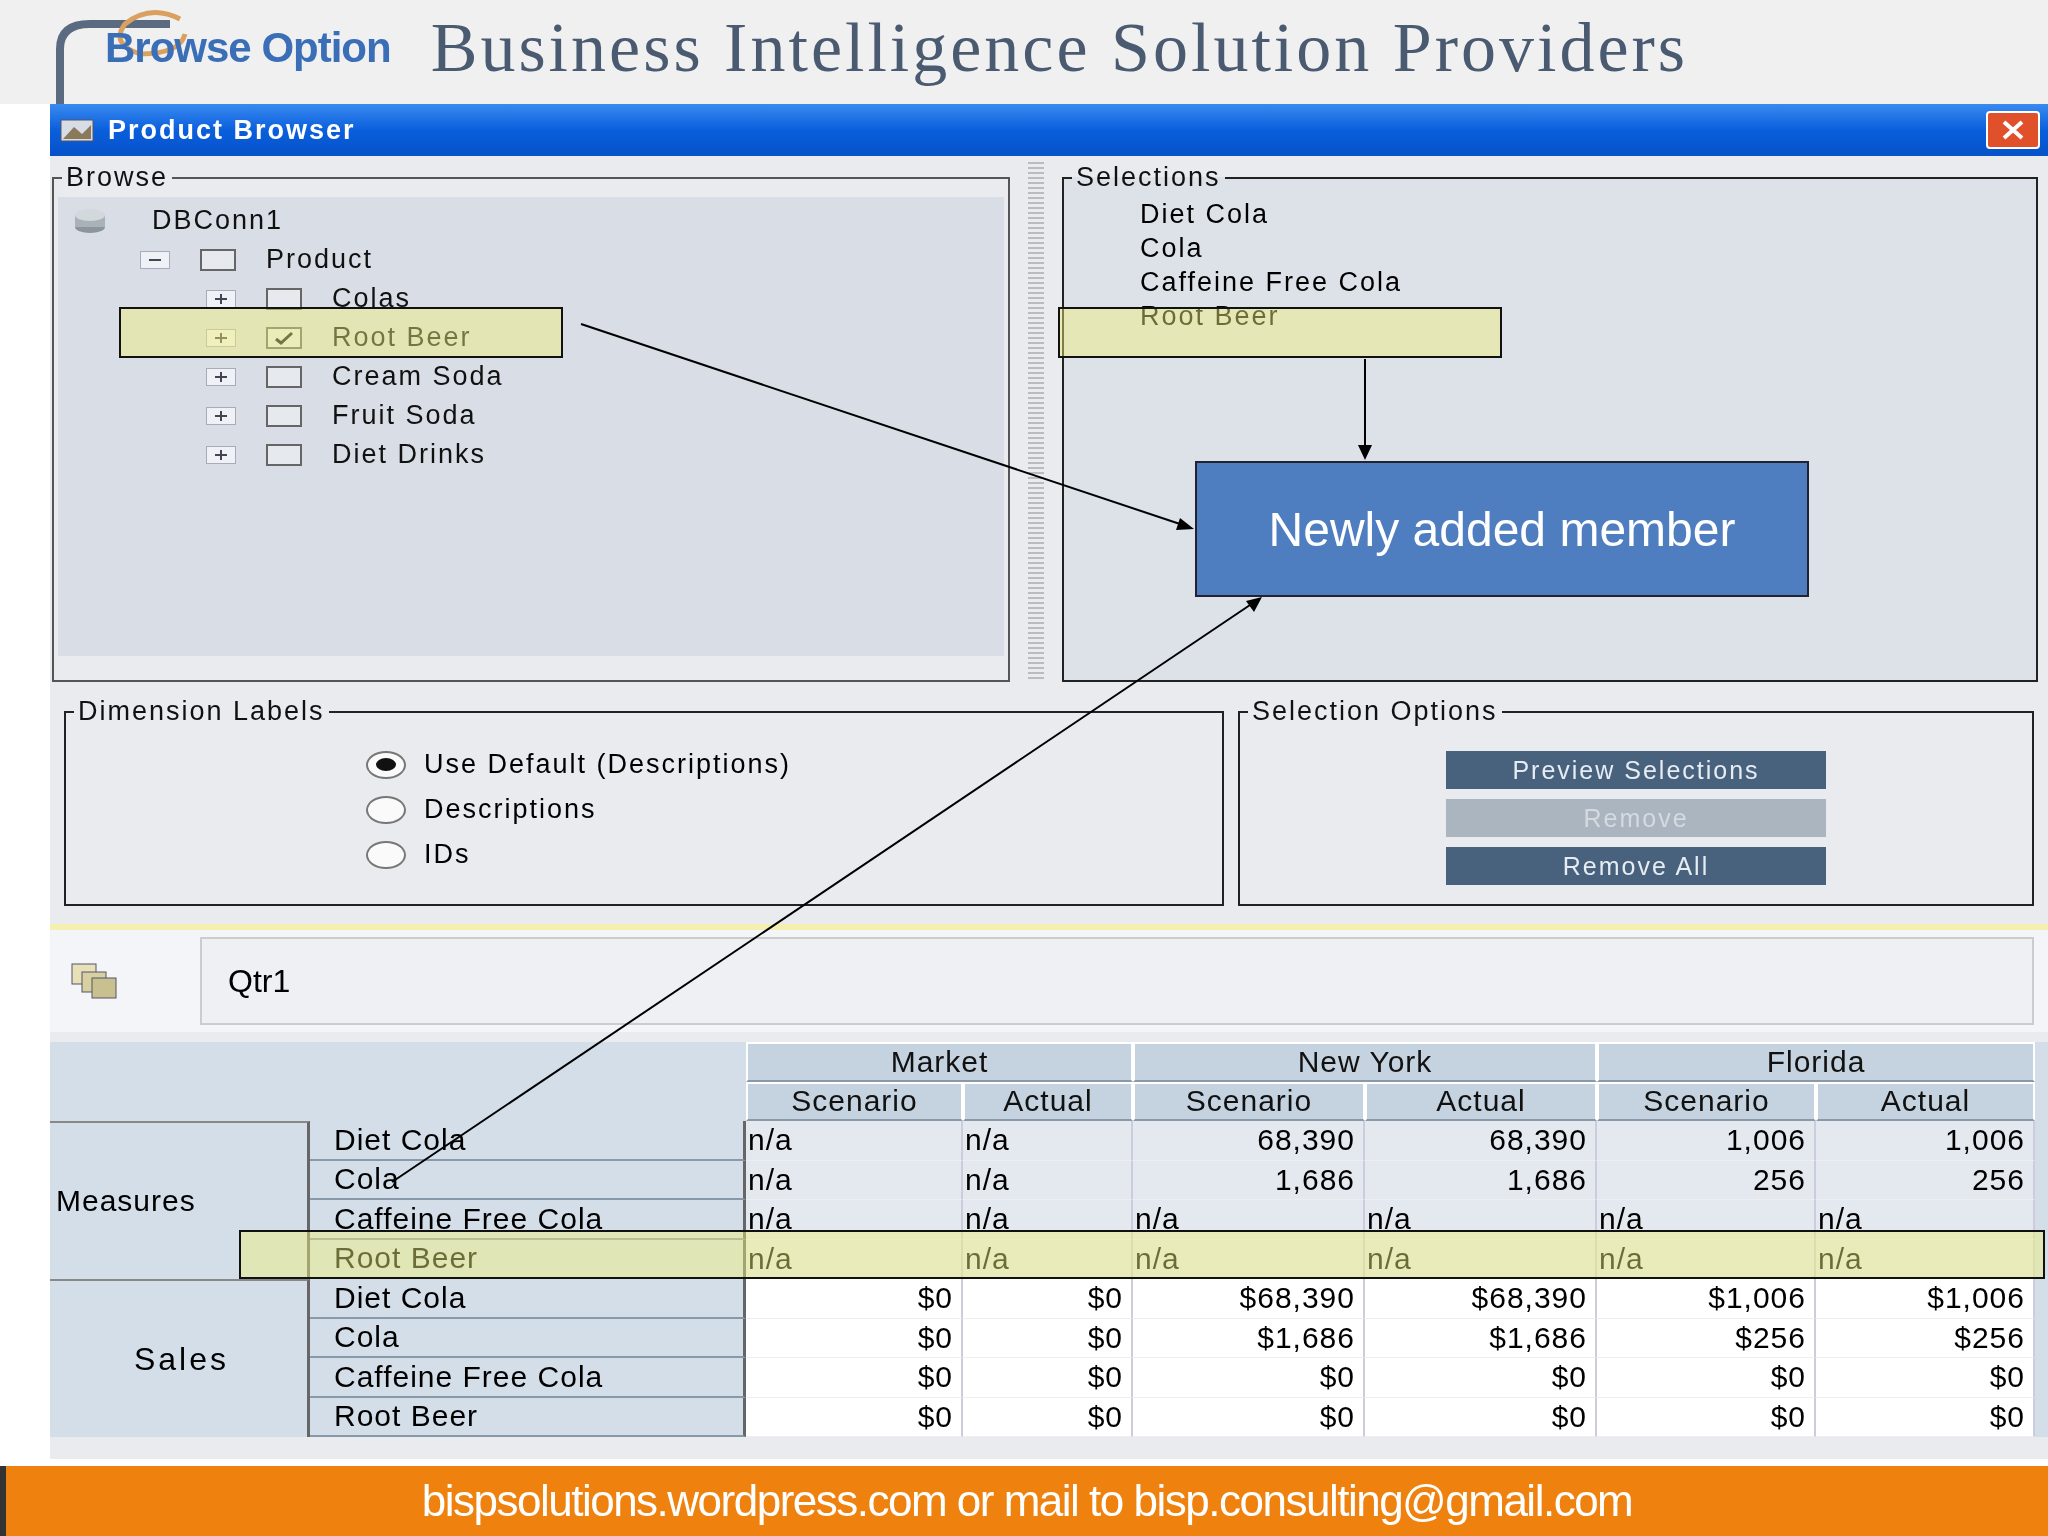 This screenshot has height=1536, width=2048. Describe the element at coordinates (1375, 711) in the screenshot. I see `panel-title: Selection Options` at that location.